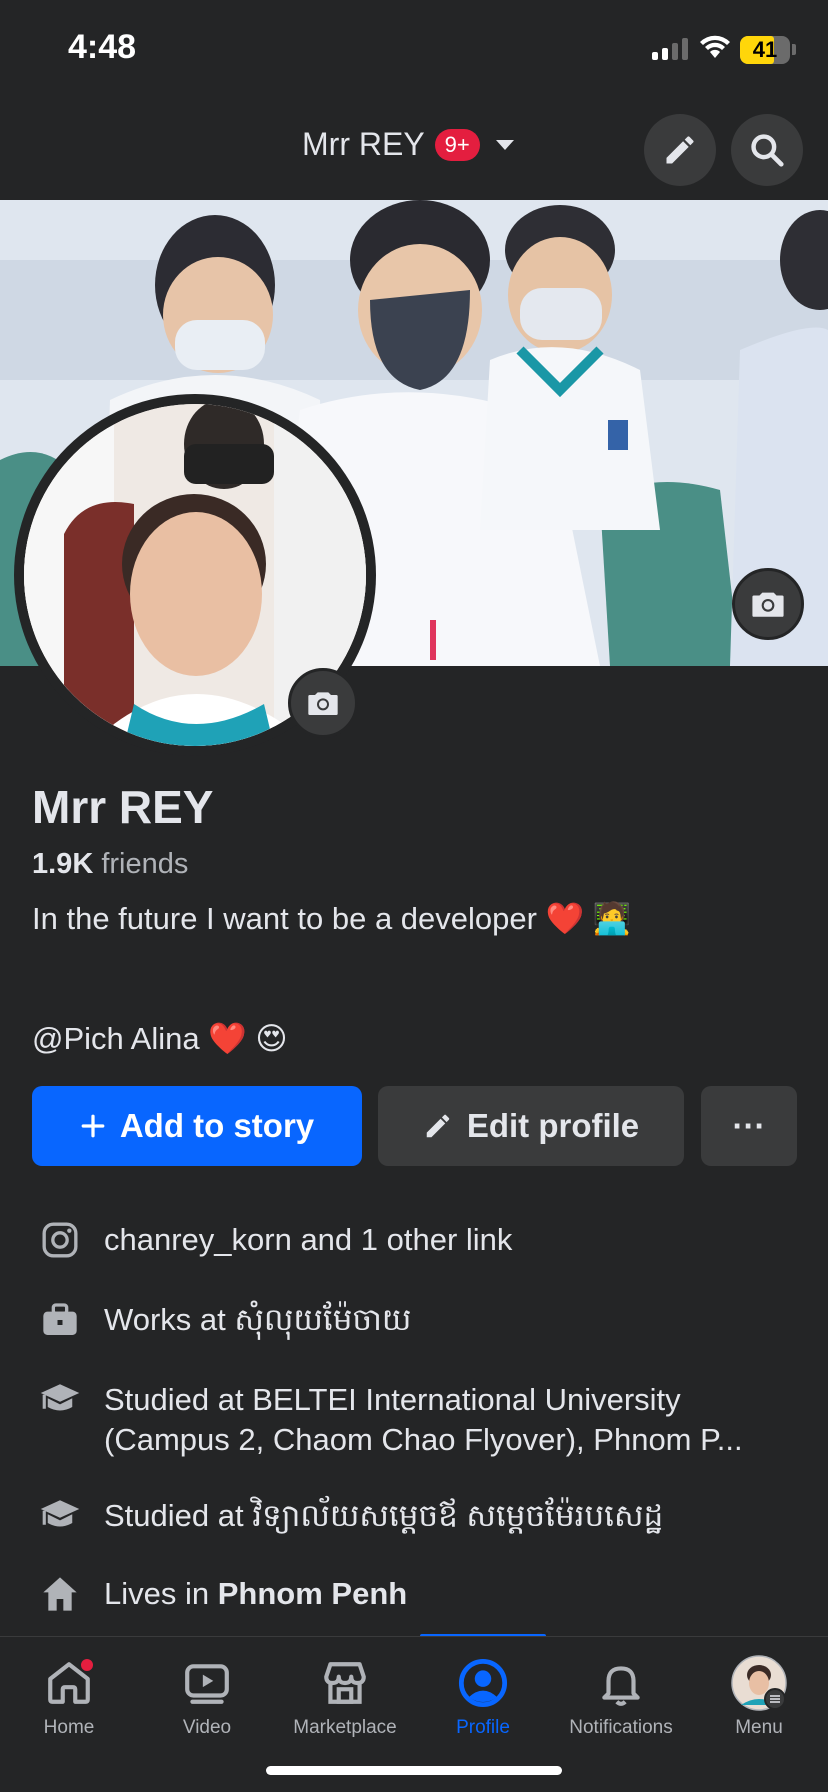 This screenshot has width=828, height=1792. Describe the element at coordinates (60, 1240) in the screenshot. I see `instagram-icon` at that location.